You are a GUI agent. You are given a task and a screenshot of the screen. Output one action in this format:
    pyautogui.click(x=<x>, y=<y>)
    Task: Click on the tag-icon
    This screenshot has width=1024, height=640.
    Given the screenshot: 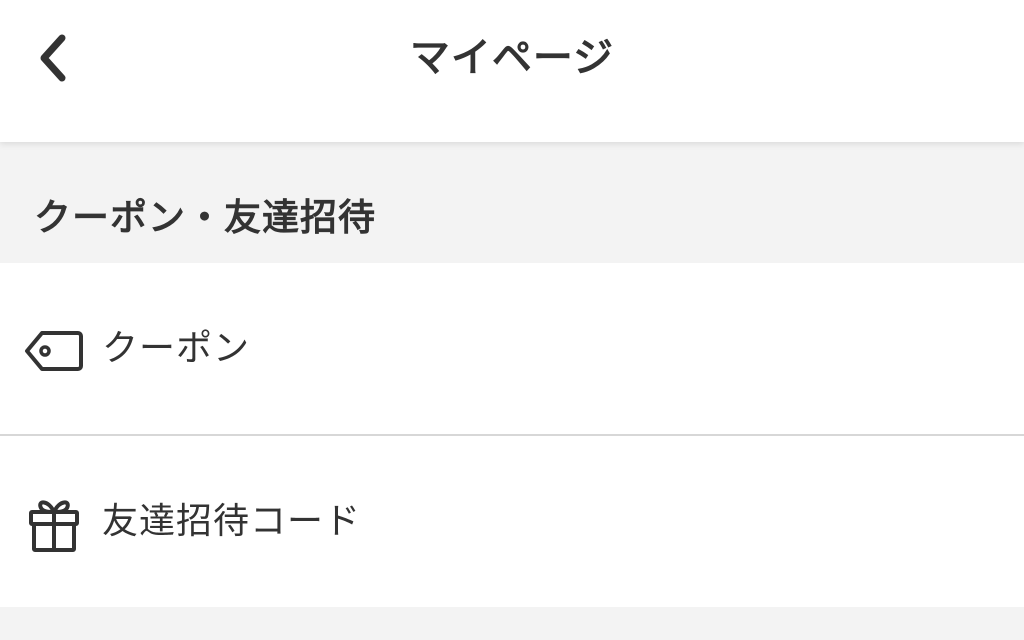 What is the action you would take?
    pyautogui.click(x=54, y=351)
    